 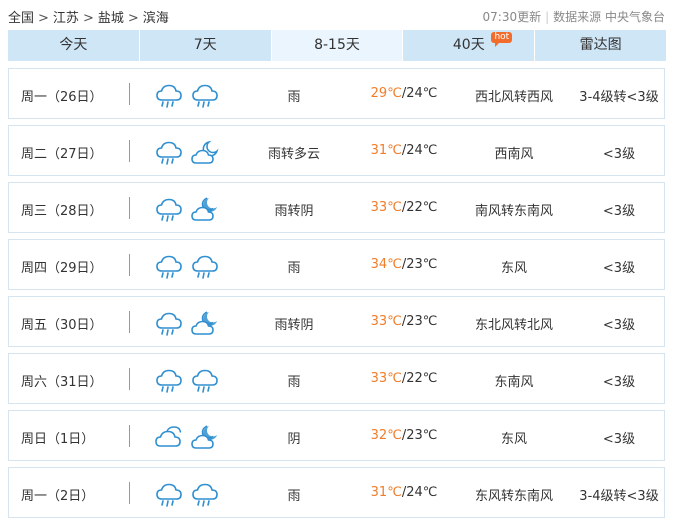 What do you see at coordinates (514, 382) in the screenshot?
I see `wind-direction: 东南风` at bounding box center [514, 382].